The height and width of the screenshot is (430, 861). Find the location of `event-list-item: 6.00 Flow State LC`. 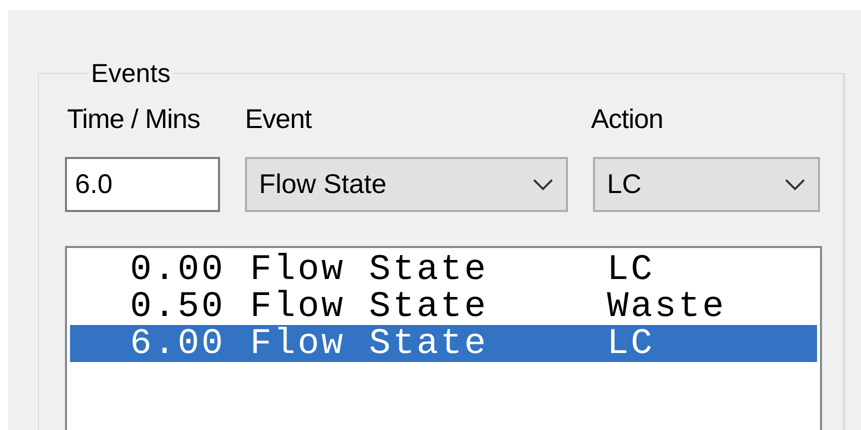

event-list-item: 6.00 Flow State LC is located at coordinates (443, 343).